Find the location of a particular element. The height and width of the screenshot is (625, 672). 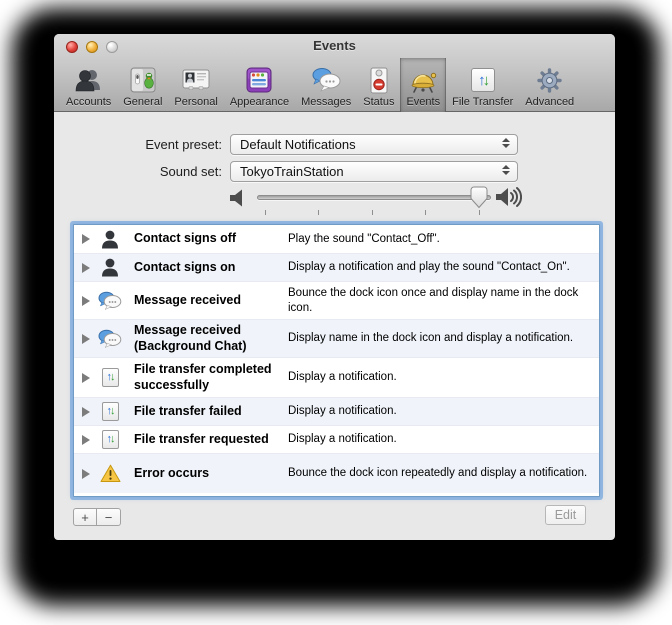

add-remove-controls: + − is located at coordinates (97, 517).